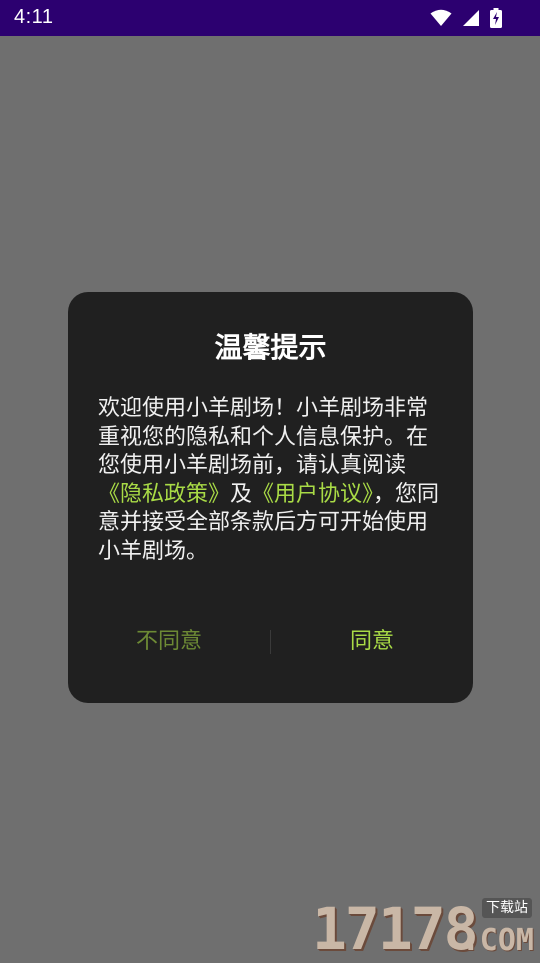 Image resolution: width=540 pixels, height=963 pixels. What do you see at coordinates (497, 940) in the screenshot?
I see `watermark-domain: .COM` at bounding box center [497, 940].